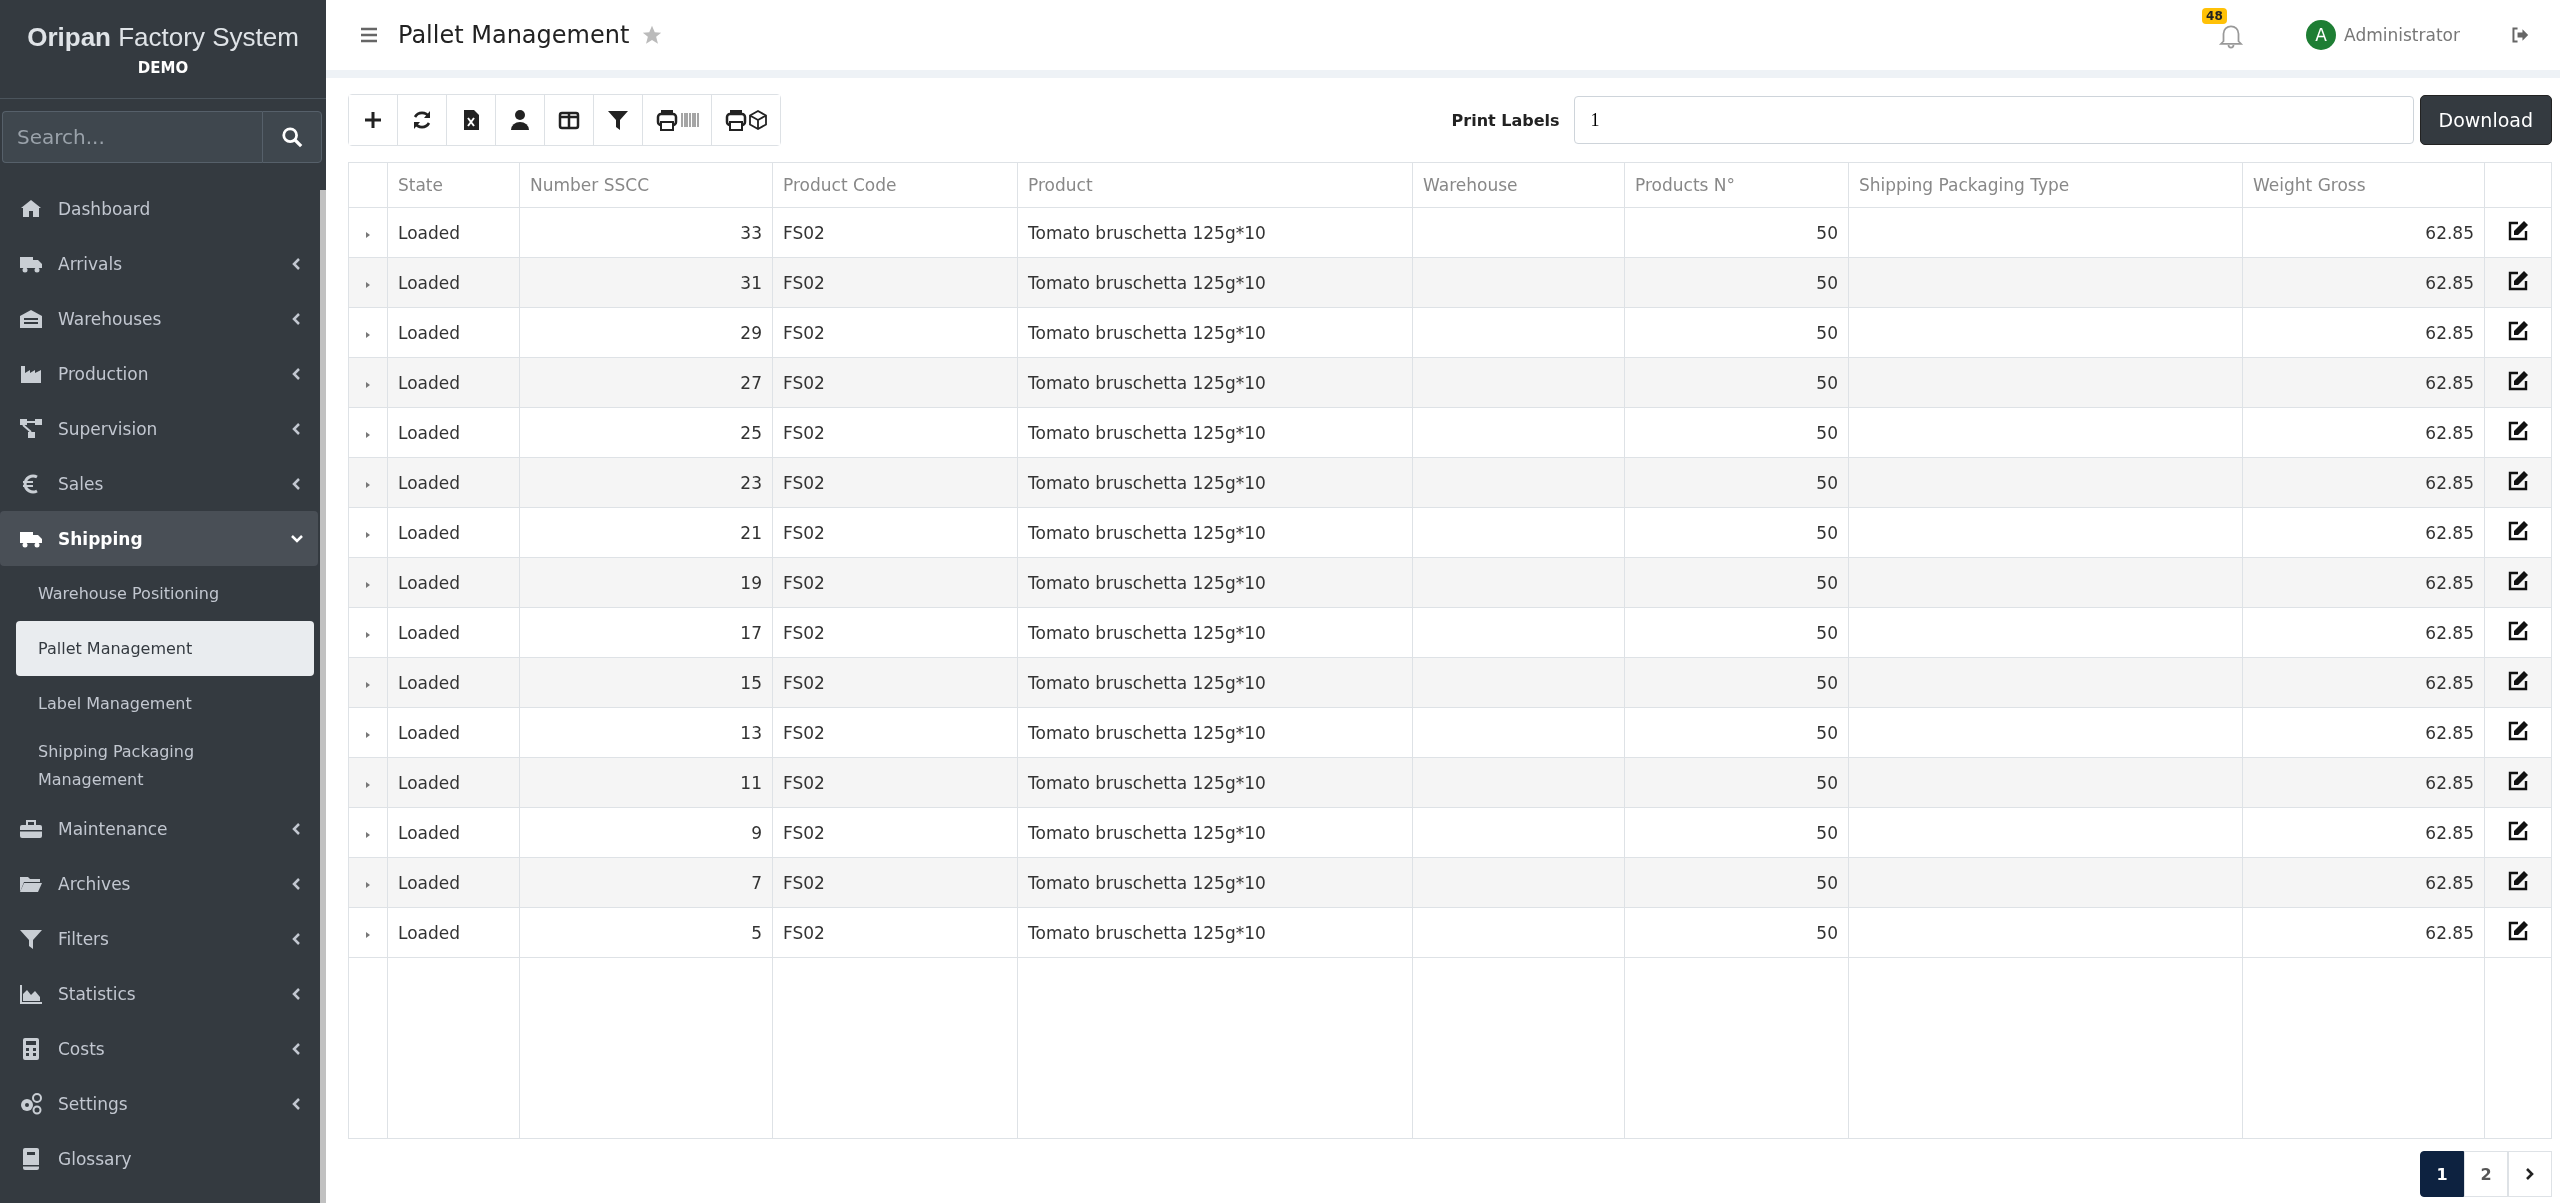  What do you see at coordinates (323, 696) in the screenshot?
I see `scrollbar` at bounding box center [323, 696].